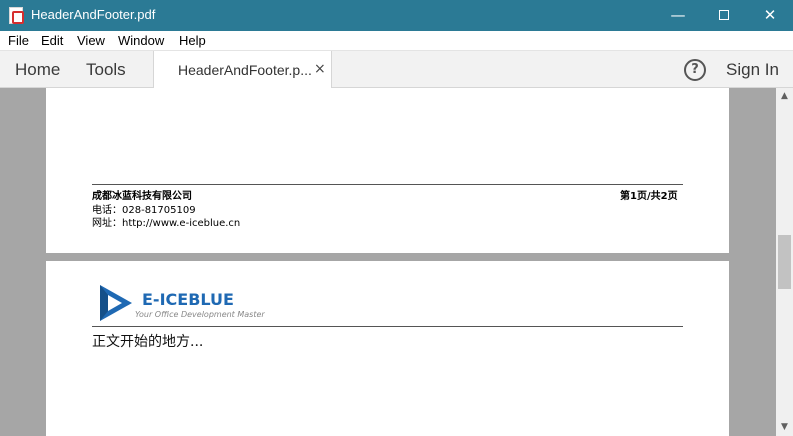 The height and width of the screenshot is (436, 793). Describe the element at coordinates (144, 210) in the screenshot. I see `footer-phone: 电话：028-81705109` at that location.